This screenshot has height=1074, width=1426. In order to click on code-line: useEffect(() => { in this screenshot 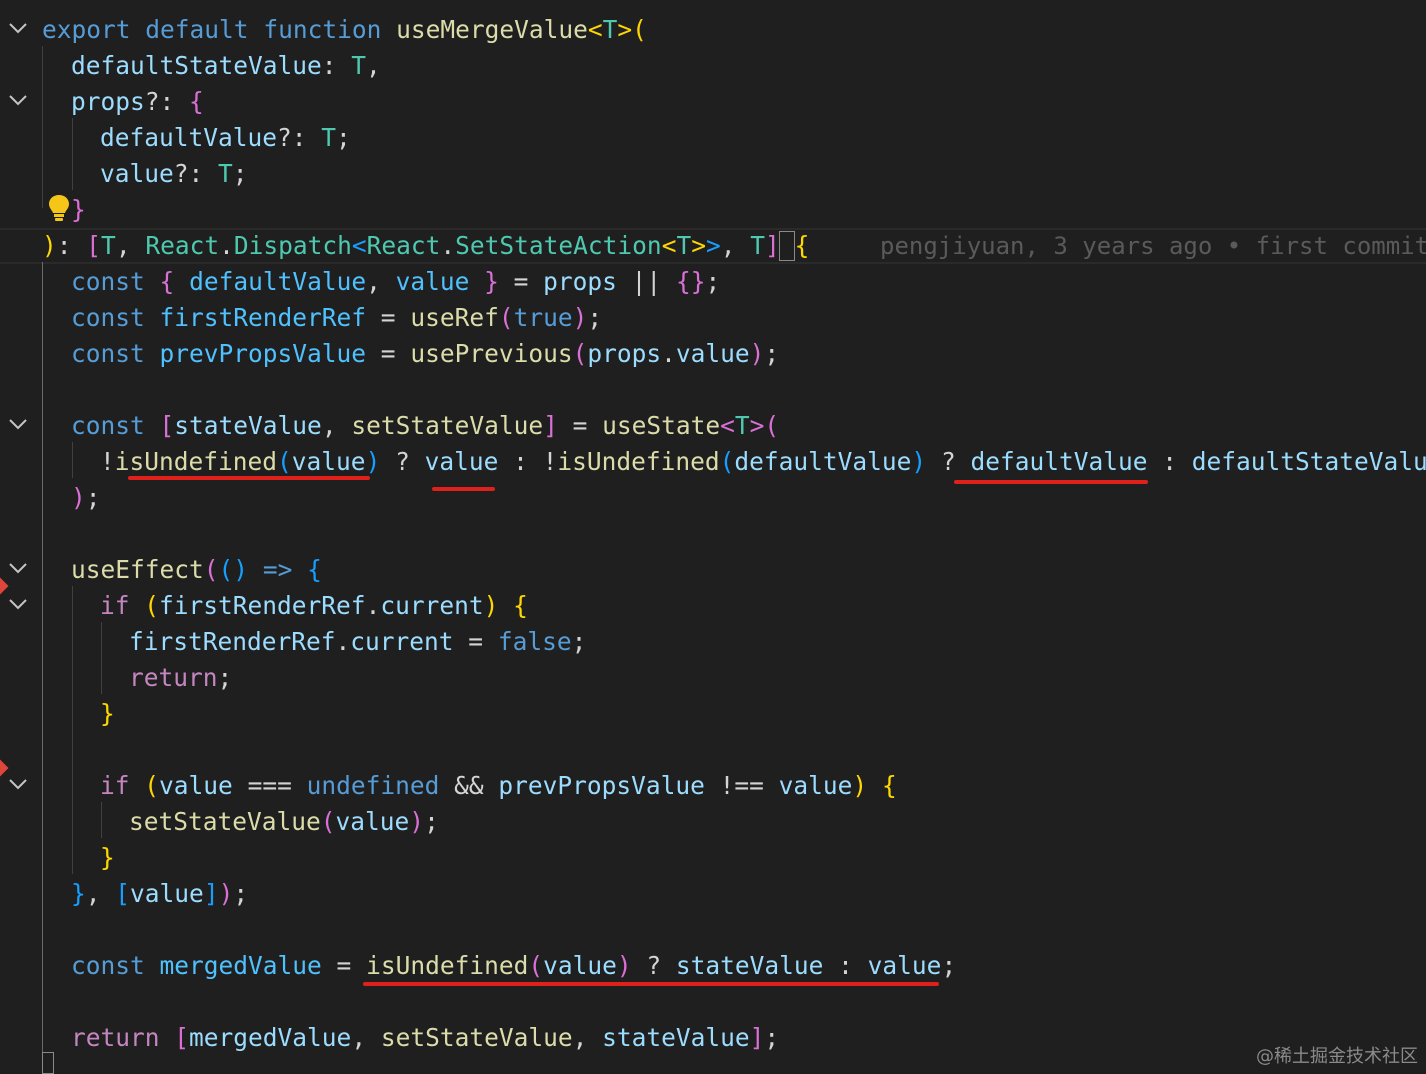, I will do `click(713, 570)`.